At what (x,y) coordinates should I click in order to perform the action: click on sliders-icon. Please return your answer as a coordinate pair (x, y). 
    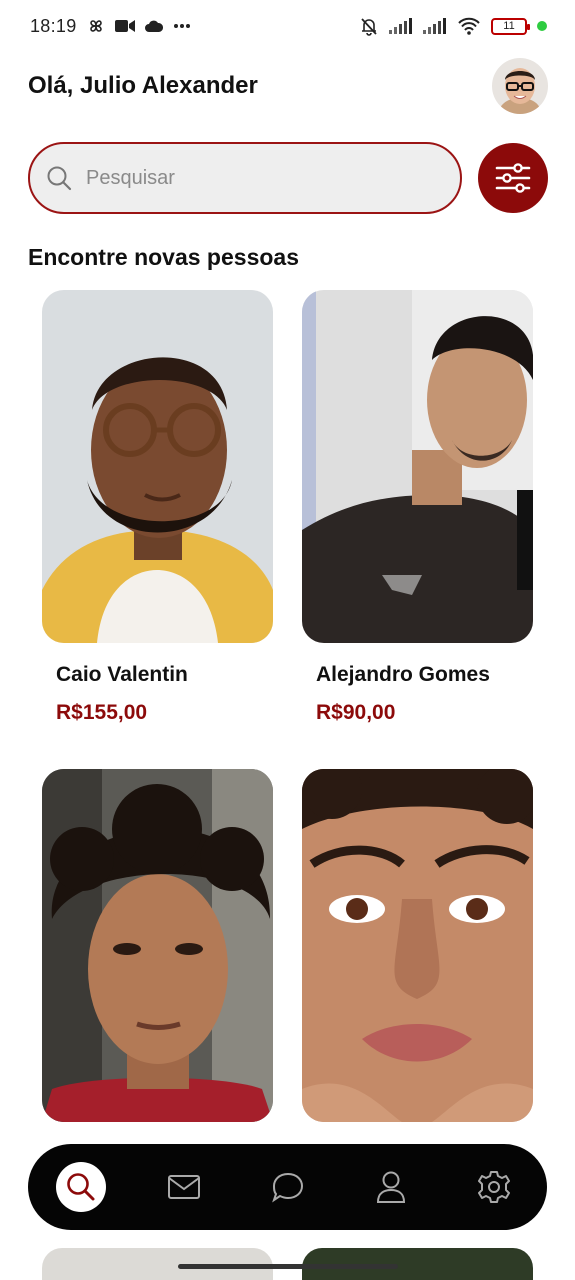
    Looking at the image, I should click on (513, 178).